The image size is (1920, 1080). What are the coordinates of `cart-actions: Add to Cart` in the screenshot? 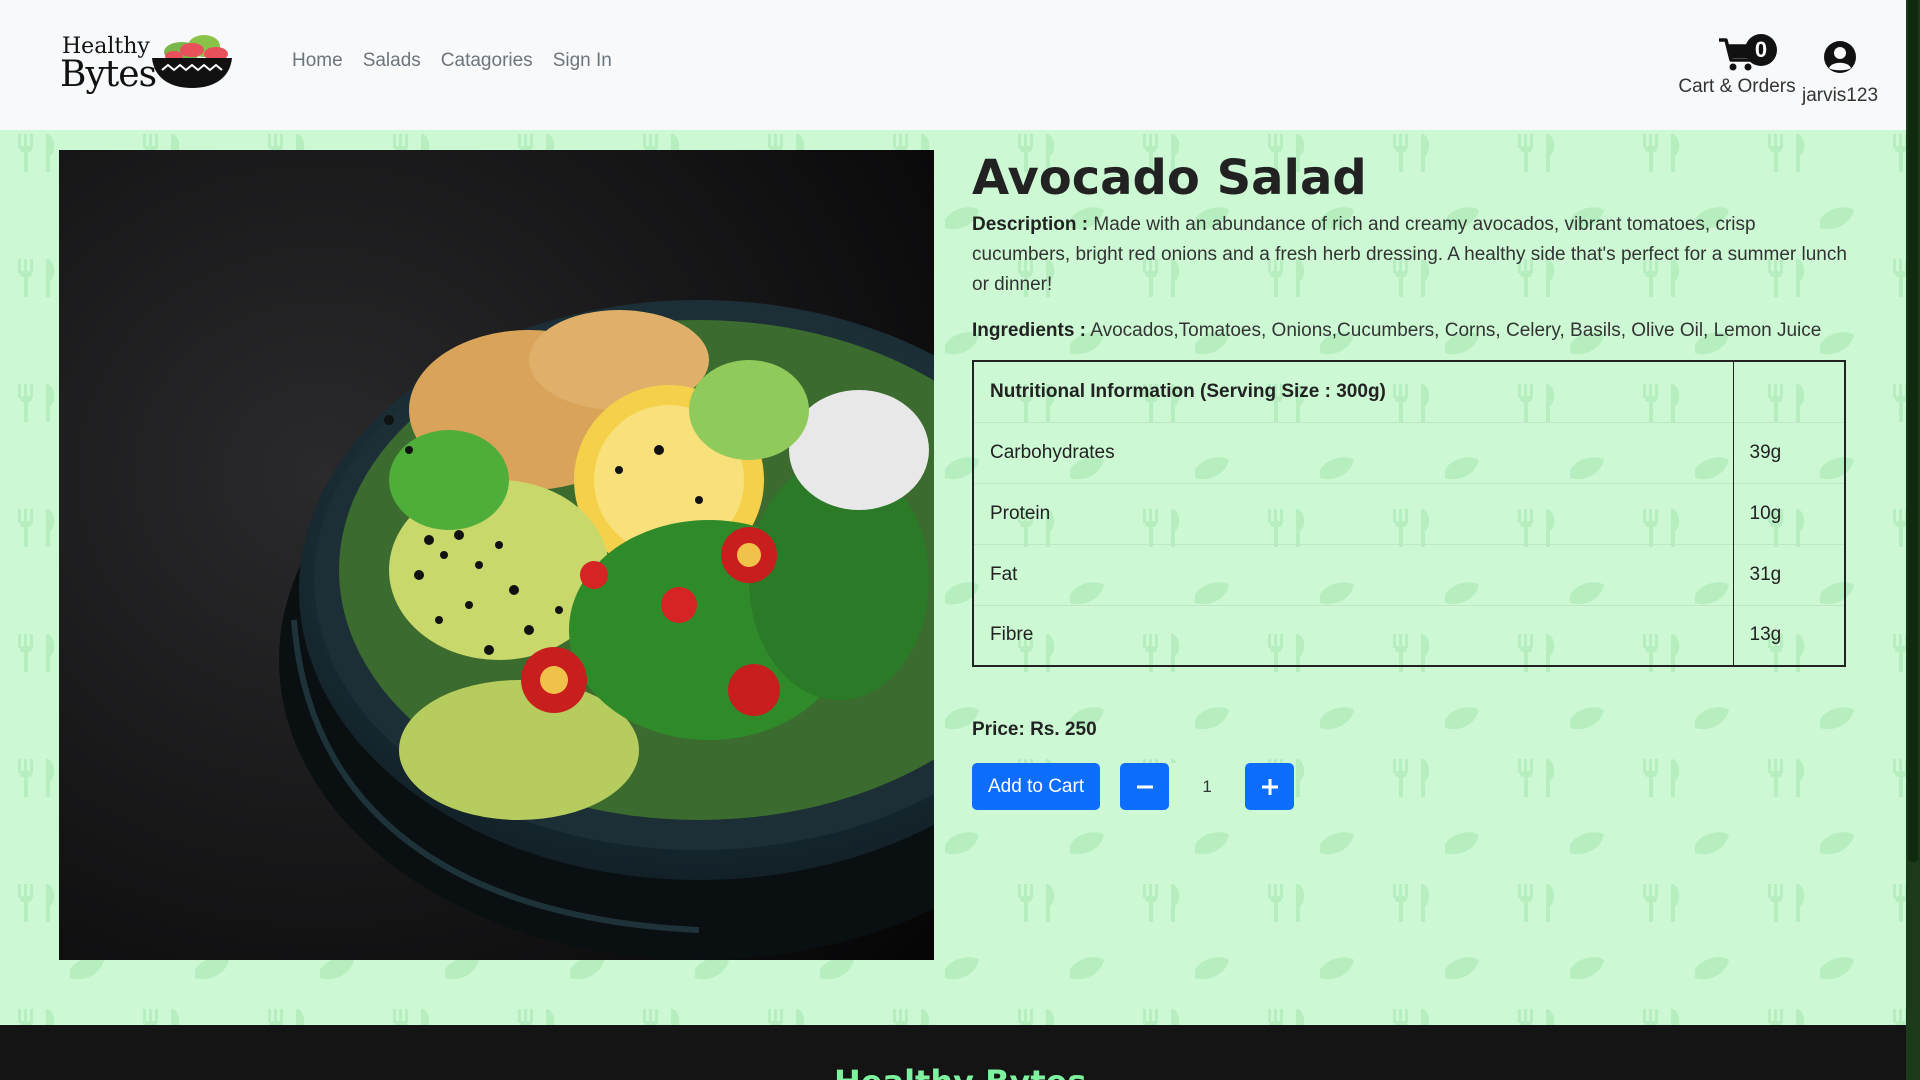 It's located at (1412, 786).